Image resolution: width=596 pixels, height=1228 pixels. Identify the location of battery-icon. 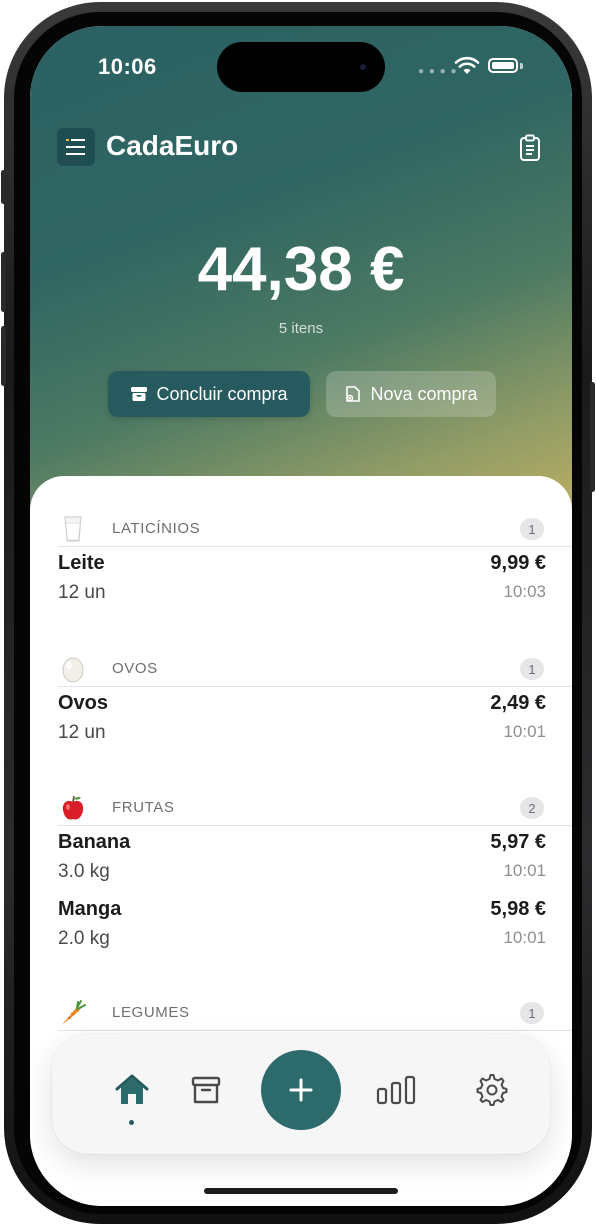
(503, 65).